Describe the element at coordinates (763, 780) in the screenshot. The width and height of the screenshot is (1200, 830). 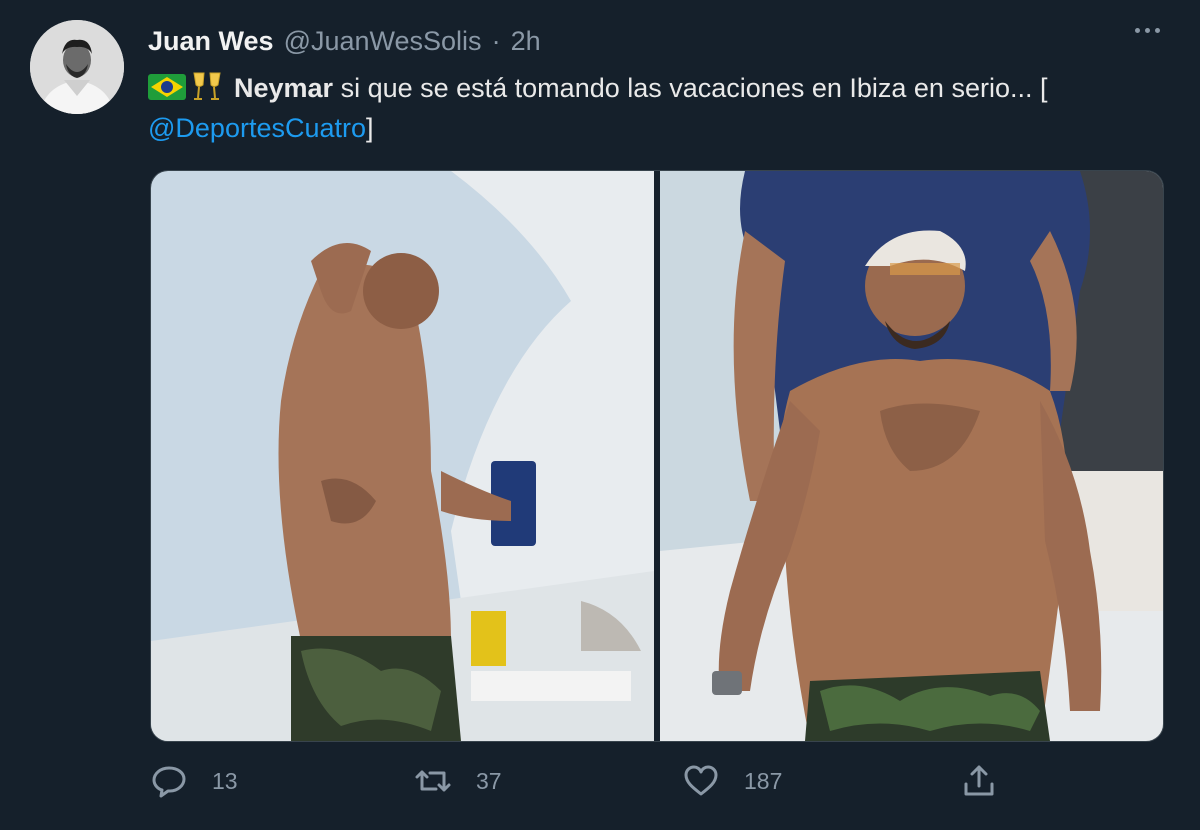
I see `like-count: 187` at that location.